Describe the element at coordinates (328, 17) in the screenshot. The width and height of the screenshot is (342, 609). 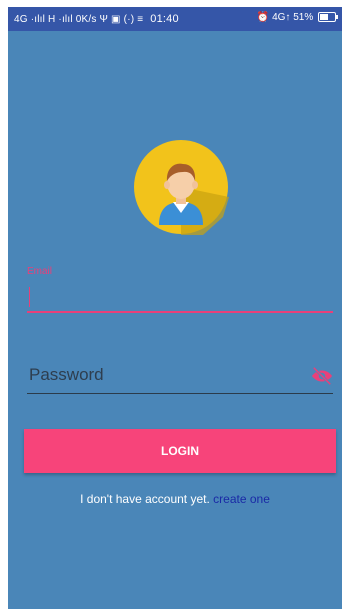
I see `battery-icon` at that location.